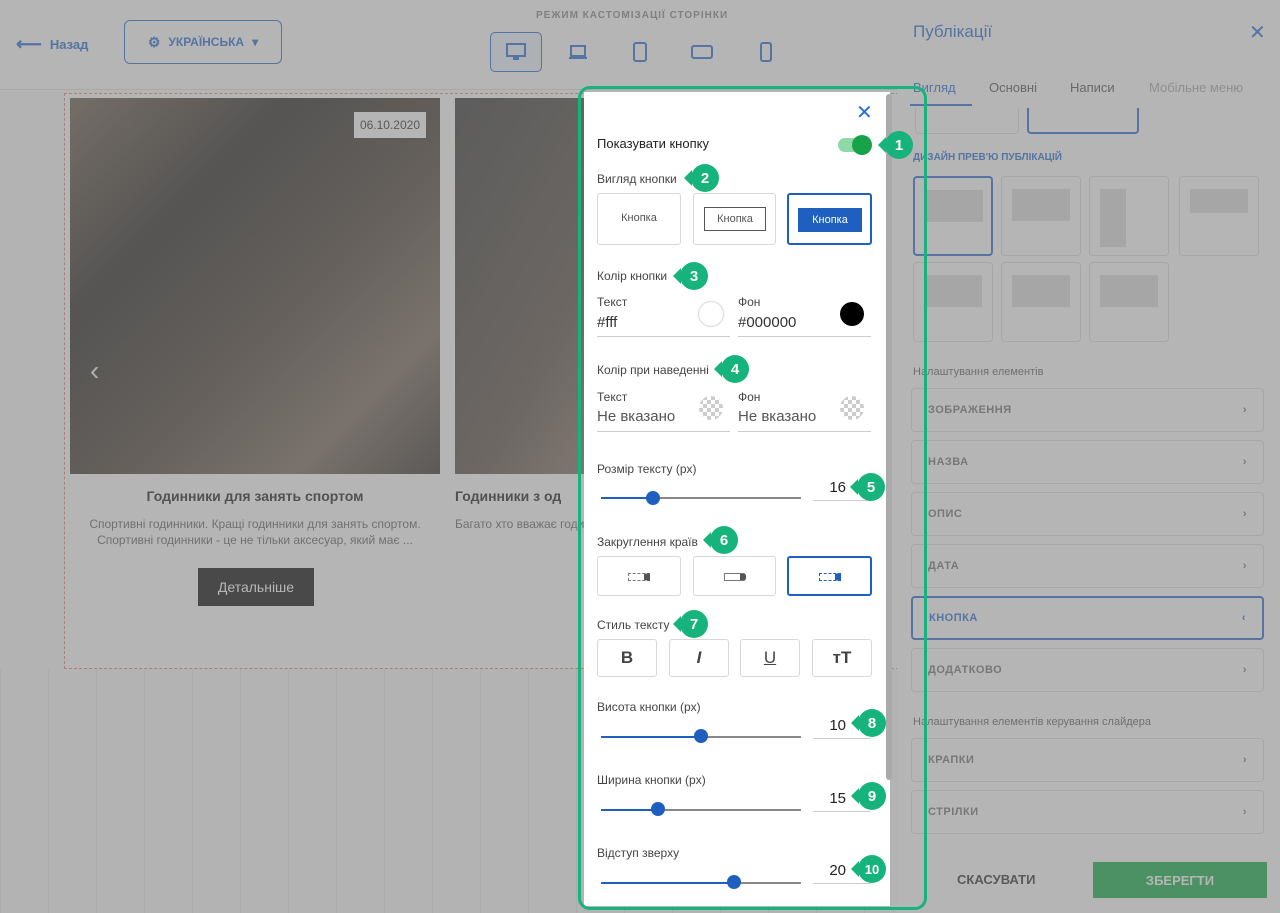  What do you see at coordinates (612, 302) in the screenshot?
I see `text-color-label: Текст` at bounding box center [612, 302].